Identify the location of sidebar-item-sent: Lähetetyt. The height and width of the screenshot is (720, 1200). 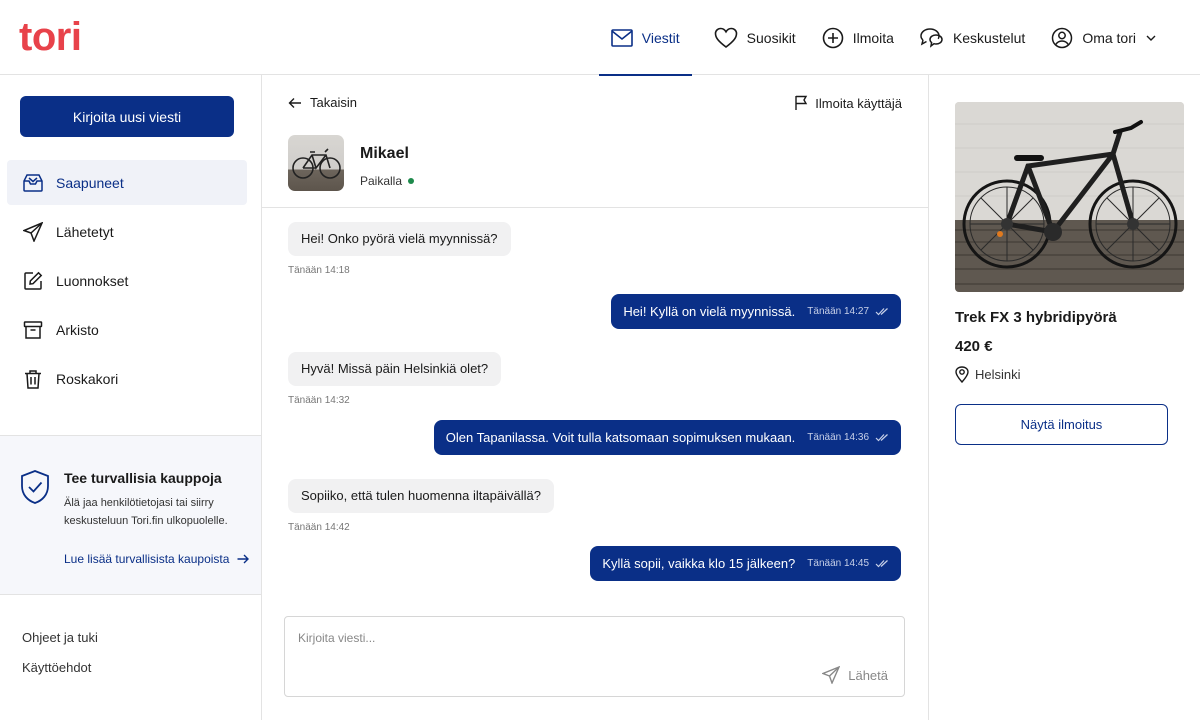
(127, 231).